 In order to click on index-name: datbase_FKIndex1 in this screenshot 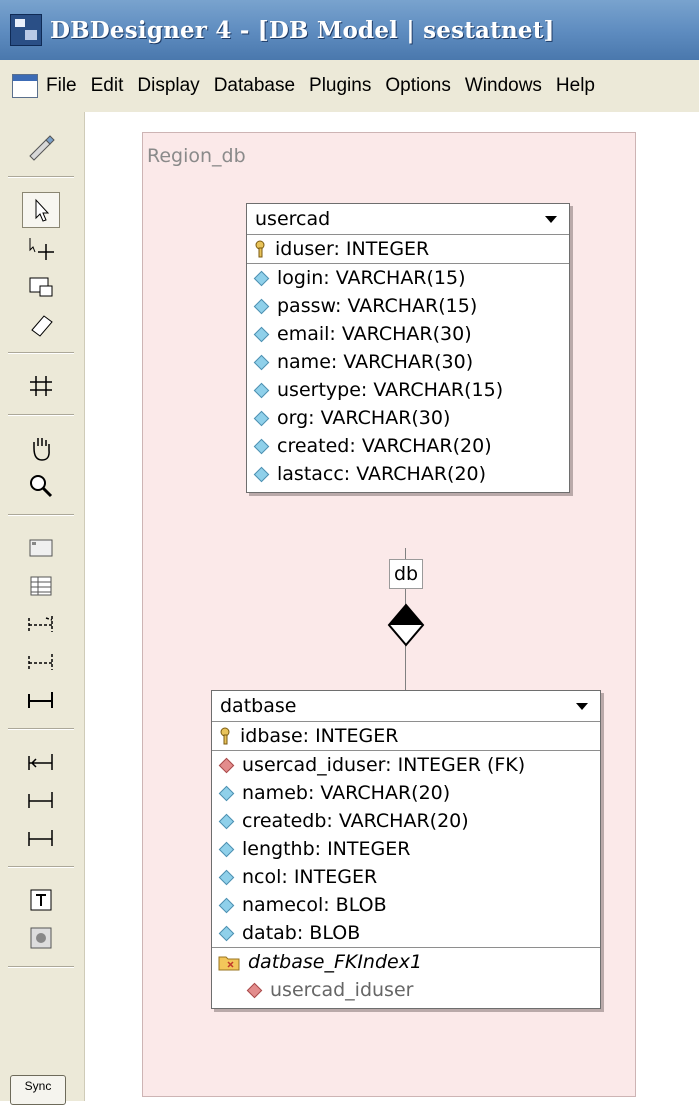, I will do `click(335, 962)`.